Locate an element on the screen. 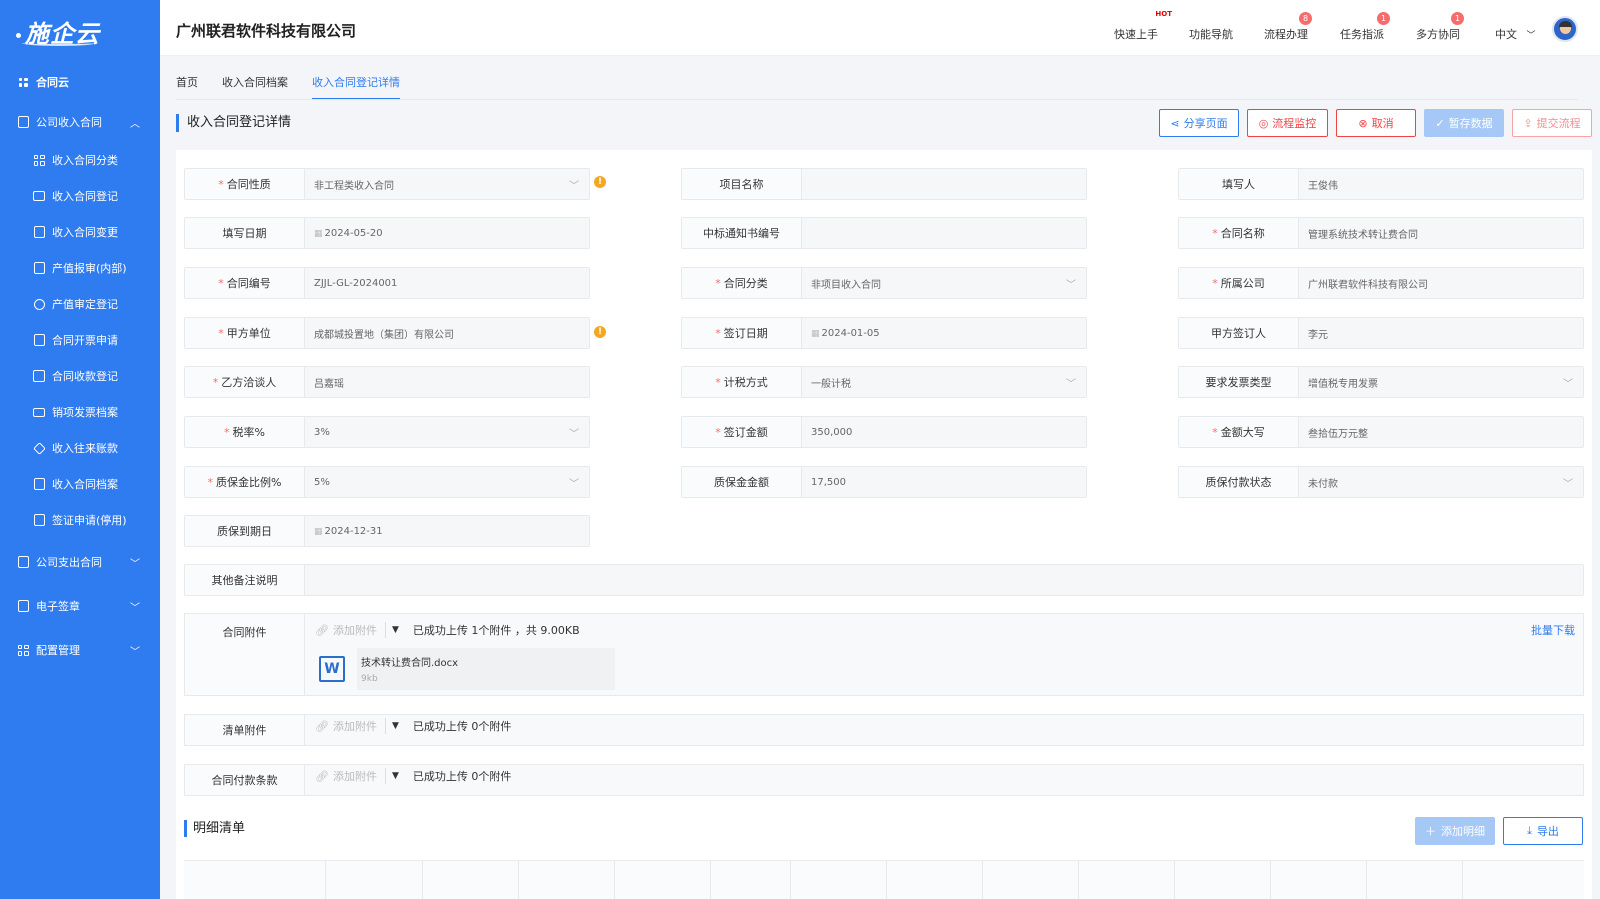 The height and width of the screenshot is (899, 1600). field-label: 项目名称 is located at coordinates (741, 184).